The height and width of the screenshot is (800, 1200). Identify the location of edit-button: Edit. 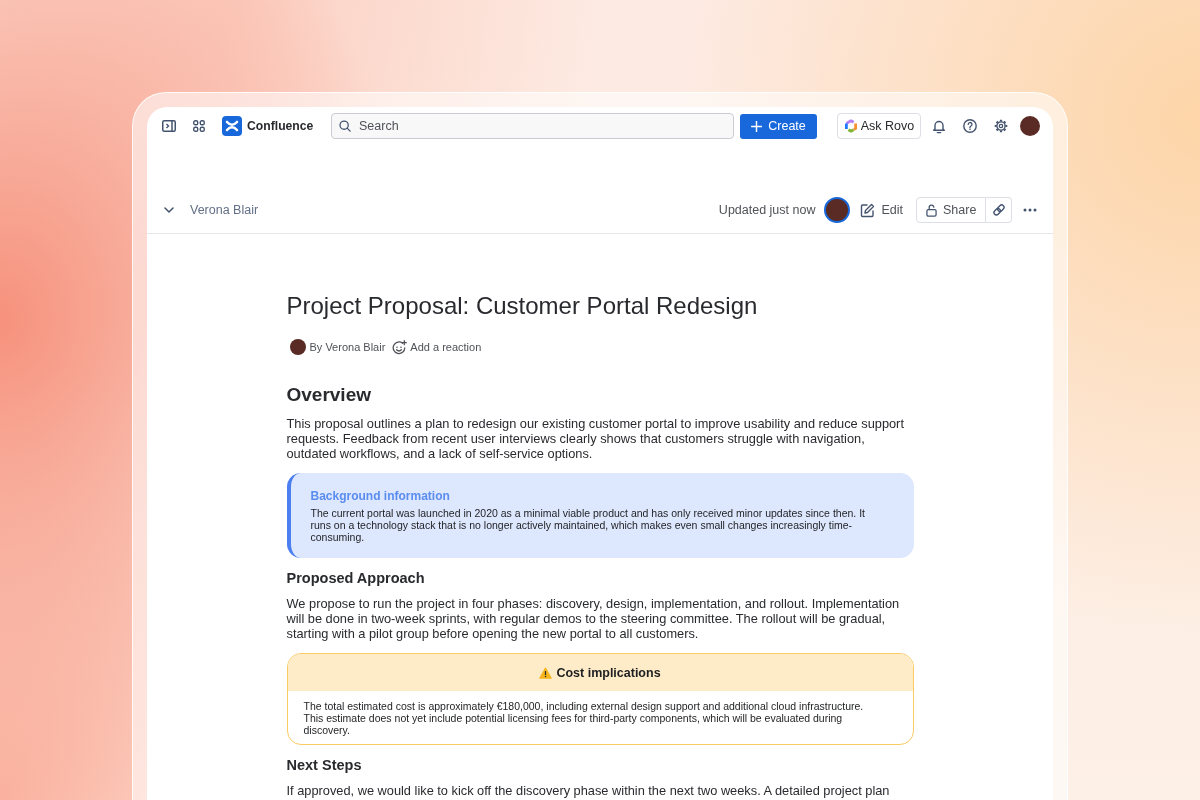
(881, 210).